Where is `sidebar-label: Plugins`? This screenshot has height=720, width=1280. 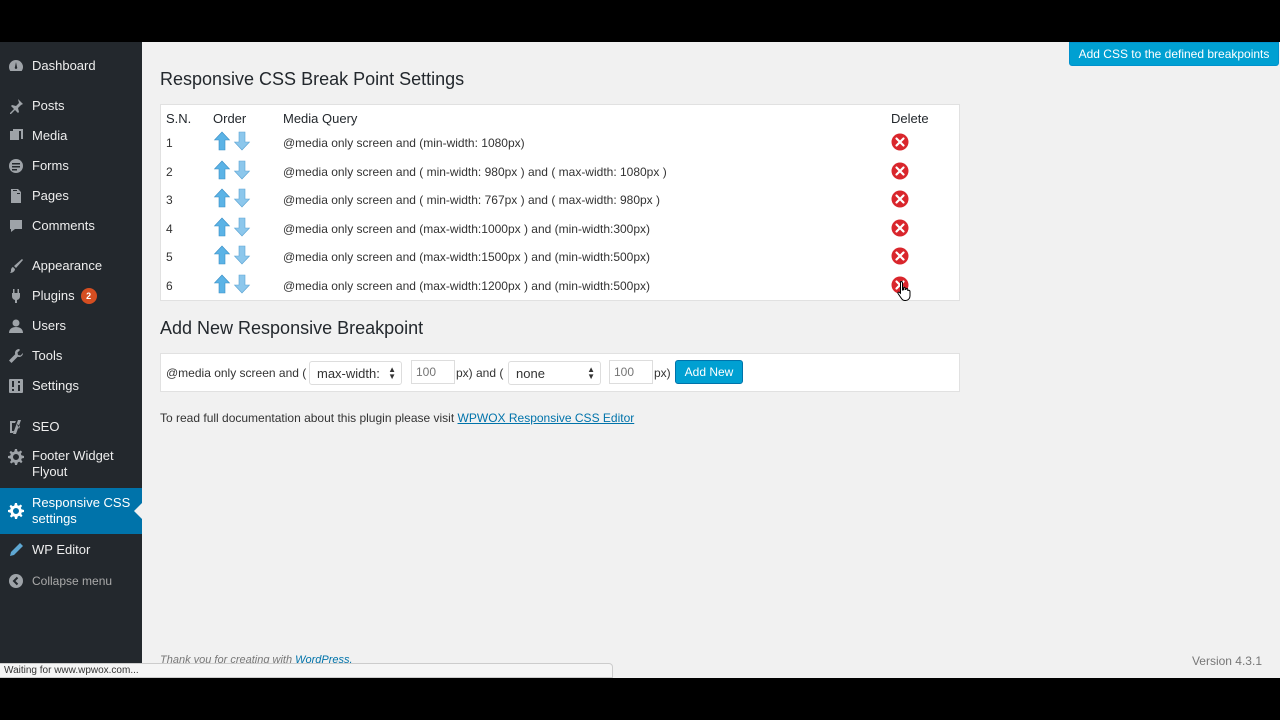
sidebar-label: Plugins is located at coordinates (53, 295).